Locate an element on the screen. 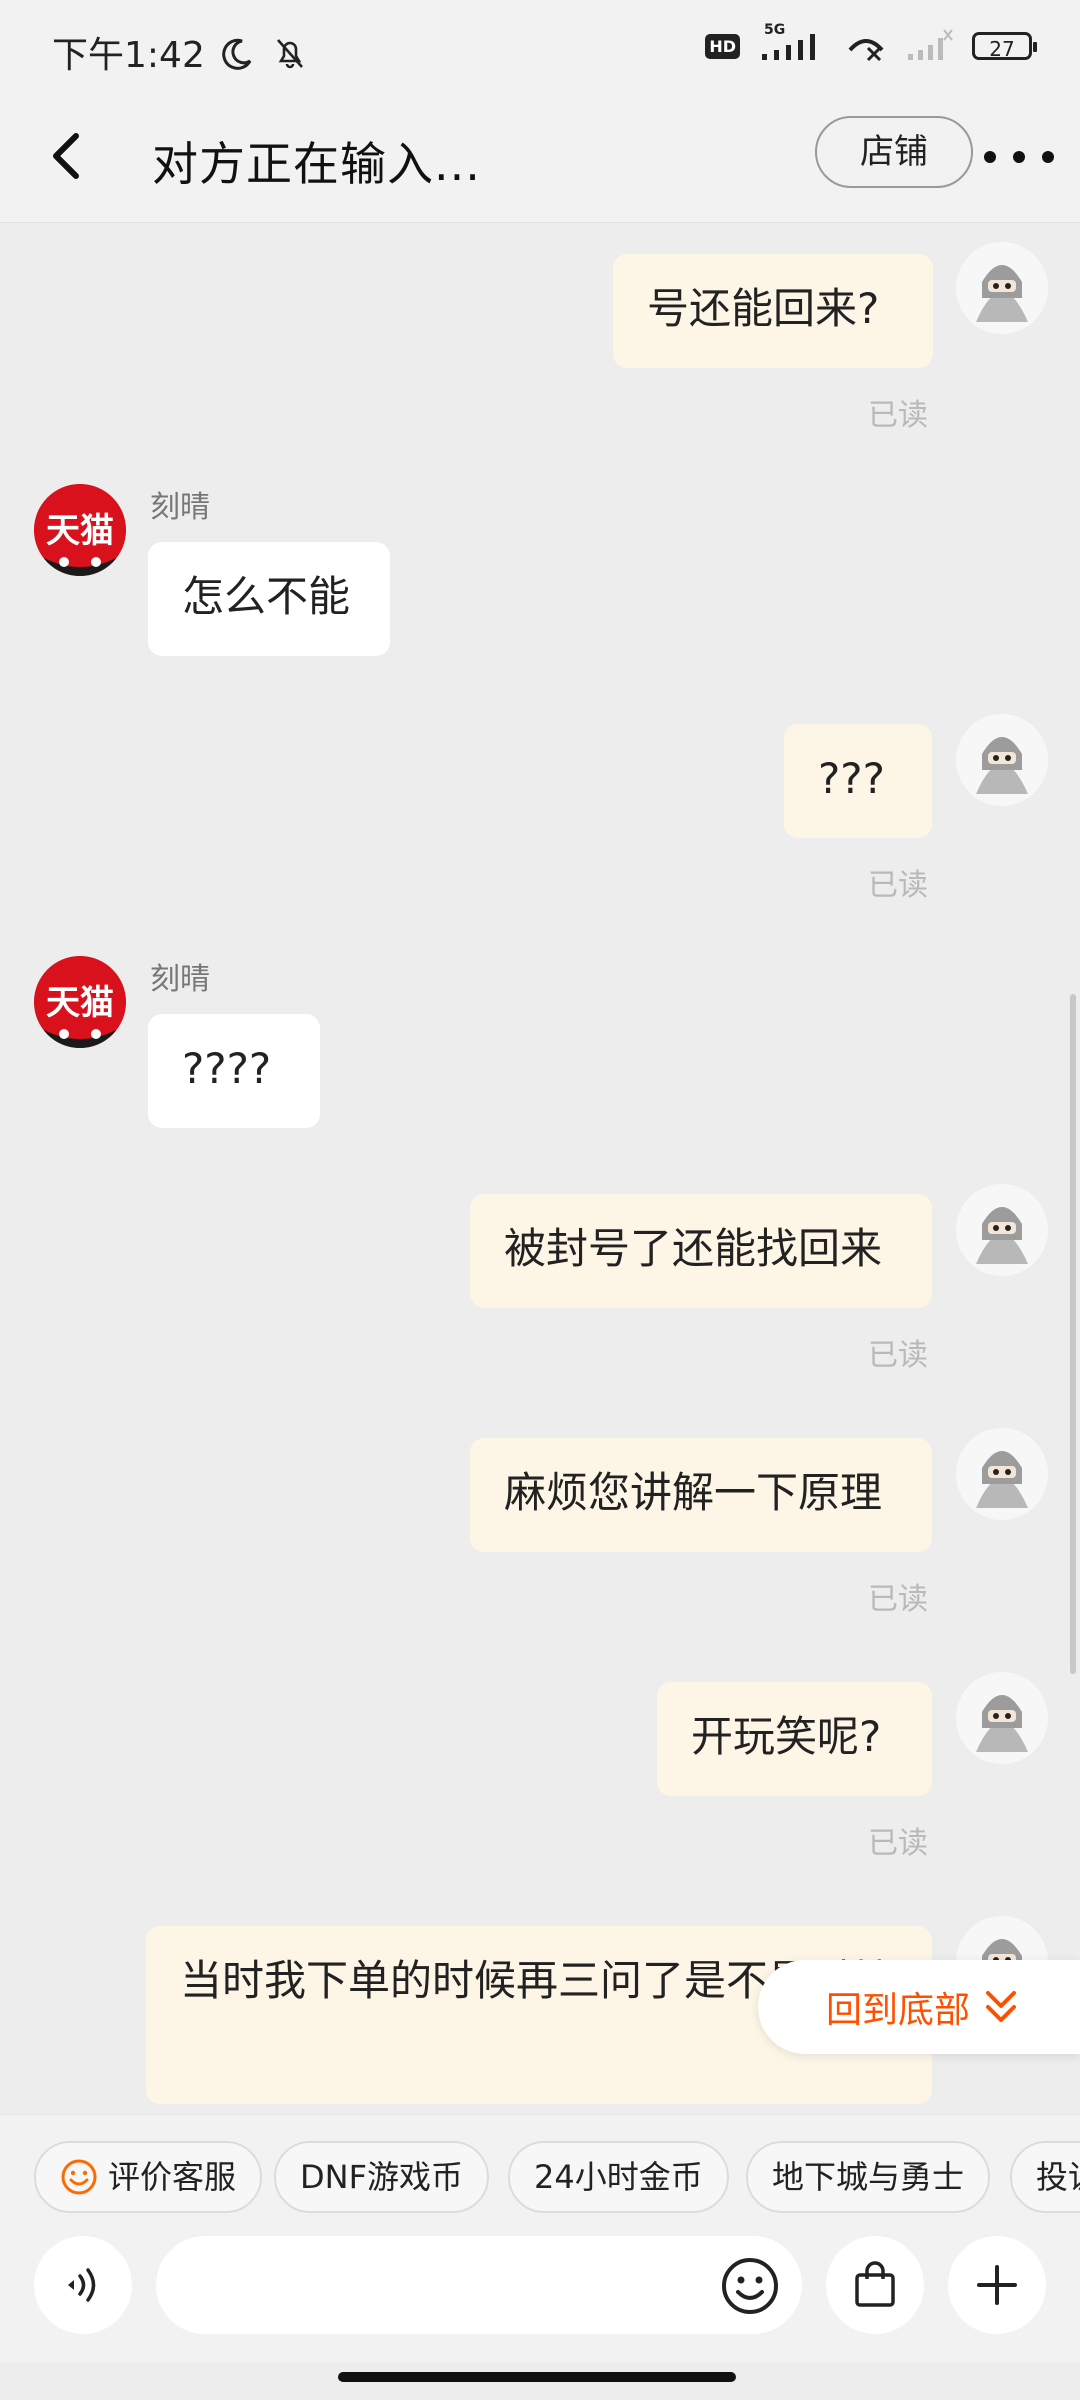 The width and height of the screenshot is (1080, 2400). signal-weak-icon is located at coordinates (930, 44).